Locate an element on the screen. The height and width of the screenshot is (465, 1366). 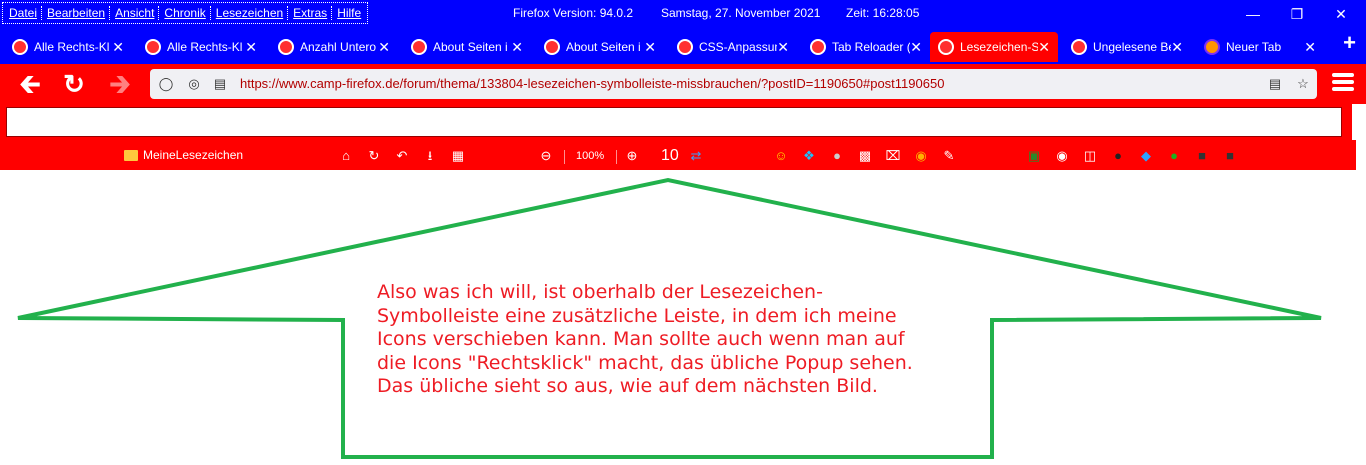
menu-bearbeiten: Bearbeiten is located at coordinates (76, 13).